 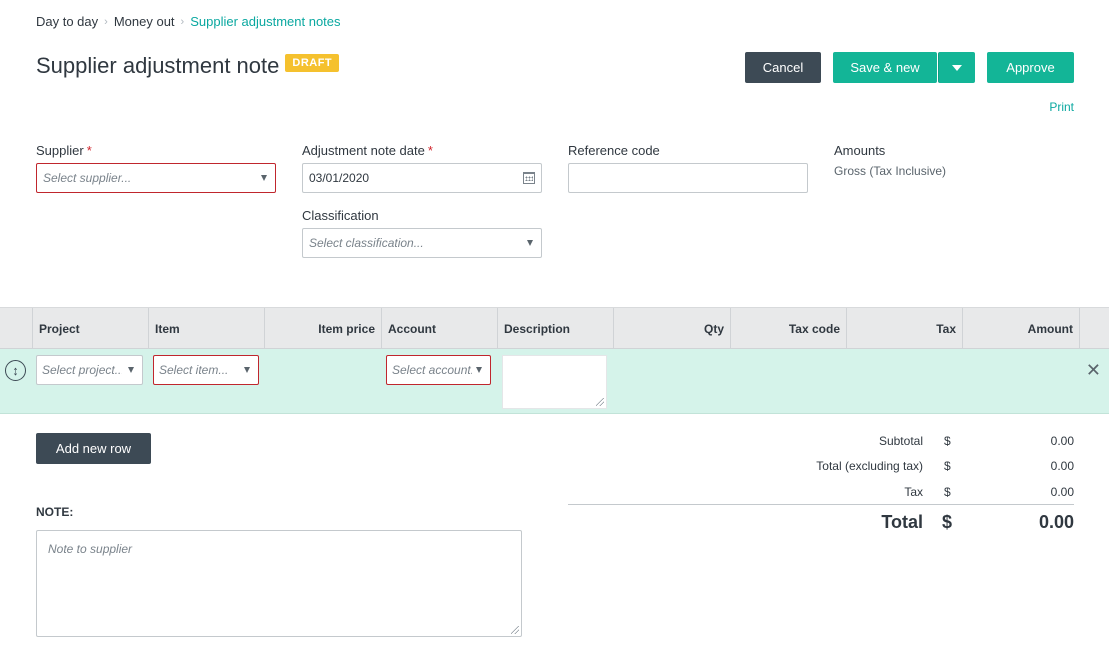 What do you see at coordinates (869, 466) in the screenshot?
I see `total-excluding-tax-label: Total (excluding tax)` at bounding box center [869, 466].